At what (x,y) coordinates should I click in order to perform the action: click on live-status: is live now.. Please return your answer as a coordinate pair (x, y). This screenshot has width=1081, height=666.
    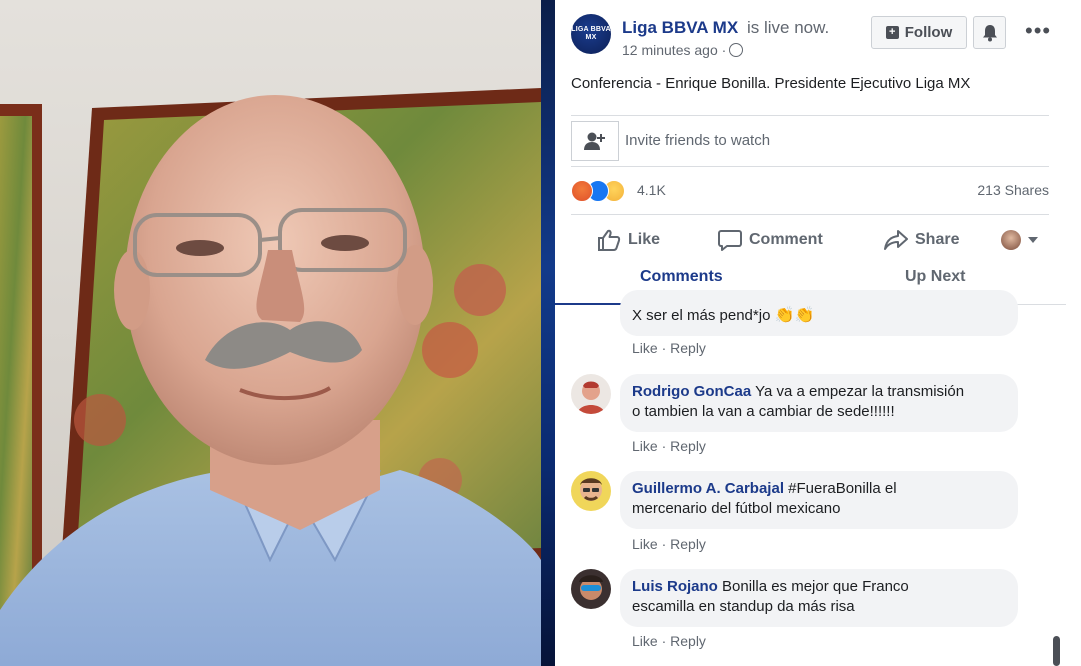
    Looking at the image, I should click on (788, 27).